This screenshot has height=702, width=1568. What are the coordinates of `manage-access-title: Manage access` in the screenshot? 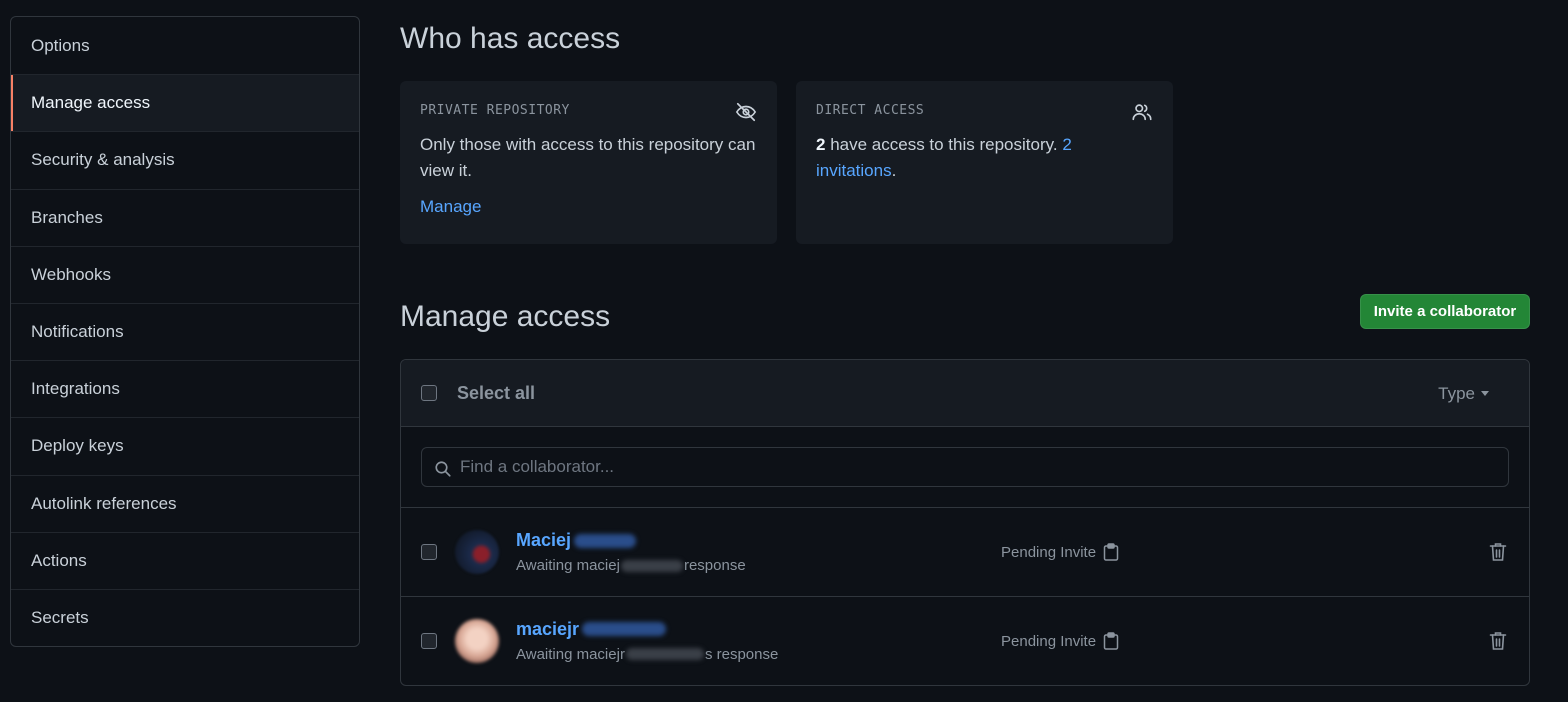 It's located at (505, 316).